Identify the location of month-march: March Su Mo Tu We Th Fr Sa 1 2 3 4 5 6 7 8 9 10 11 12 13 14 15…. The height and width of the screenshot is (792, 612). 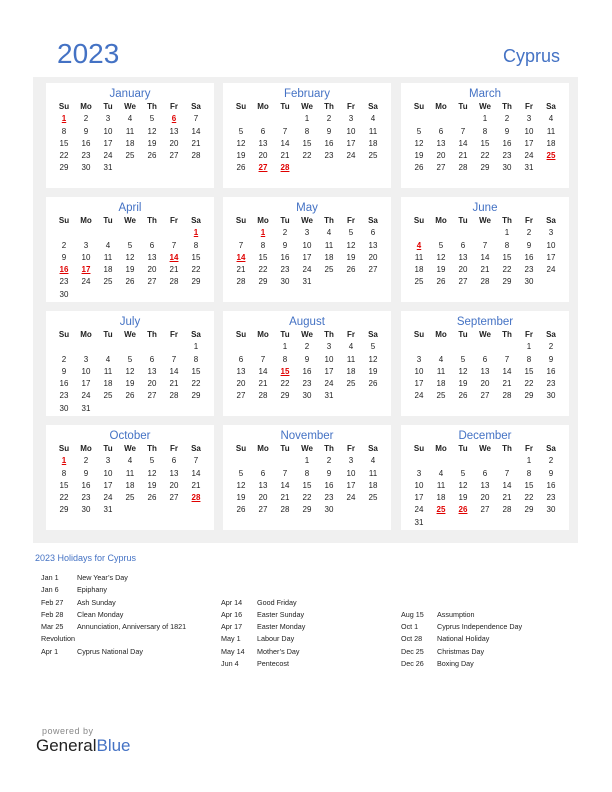
(485, 135).